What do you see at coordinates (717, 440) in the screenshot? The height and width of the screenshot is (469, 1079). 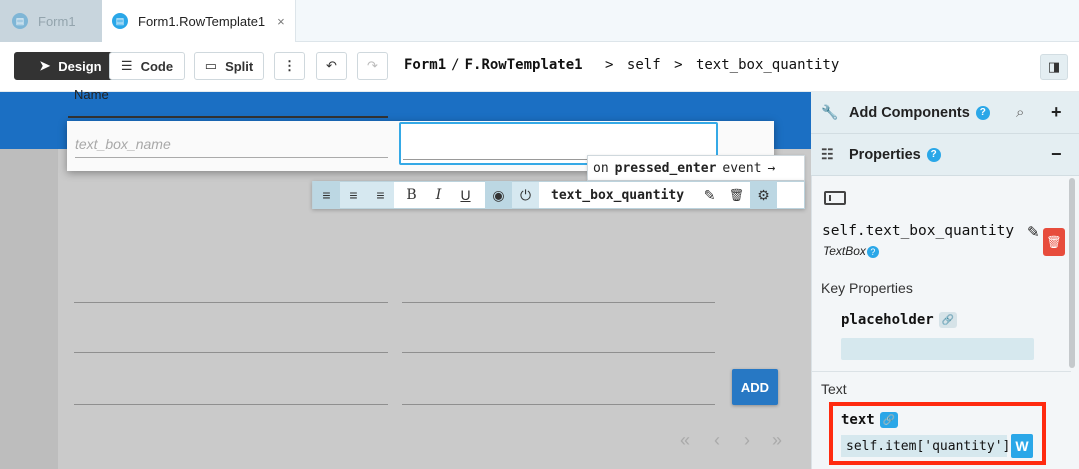 I see `prev-page-icon: ‹` at bounding box center [717, 440].